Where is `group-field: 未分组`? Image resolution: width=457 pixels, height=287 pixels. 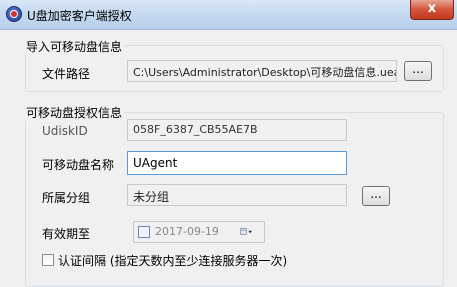 group-field: 未分组 is located at coordinates (237, 195).